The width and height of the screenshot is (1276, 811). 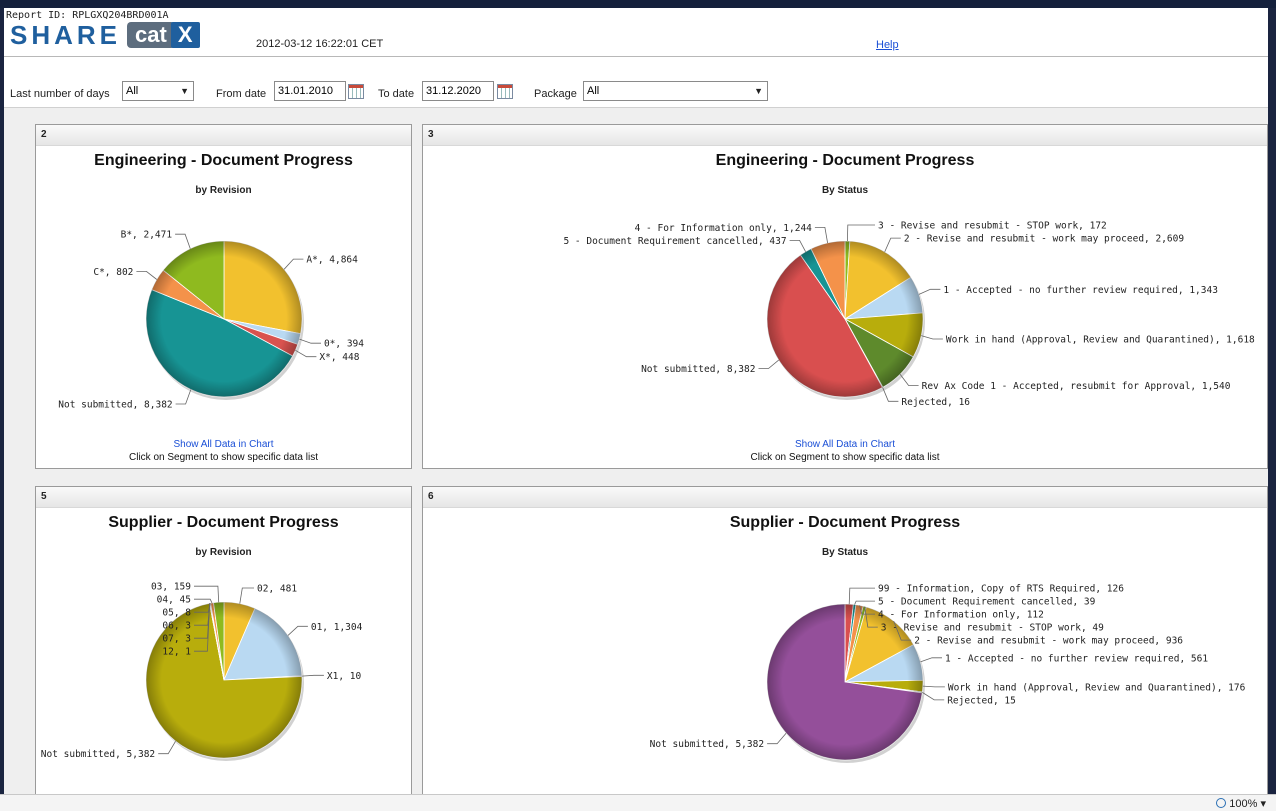 I want to click on pie-data-label: 5 - Document Requirement cancelled, 437, so click(x=674, y=241).